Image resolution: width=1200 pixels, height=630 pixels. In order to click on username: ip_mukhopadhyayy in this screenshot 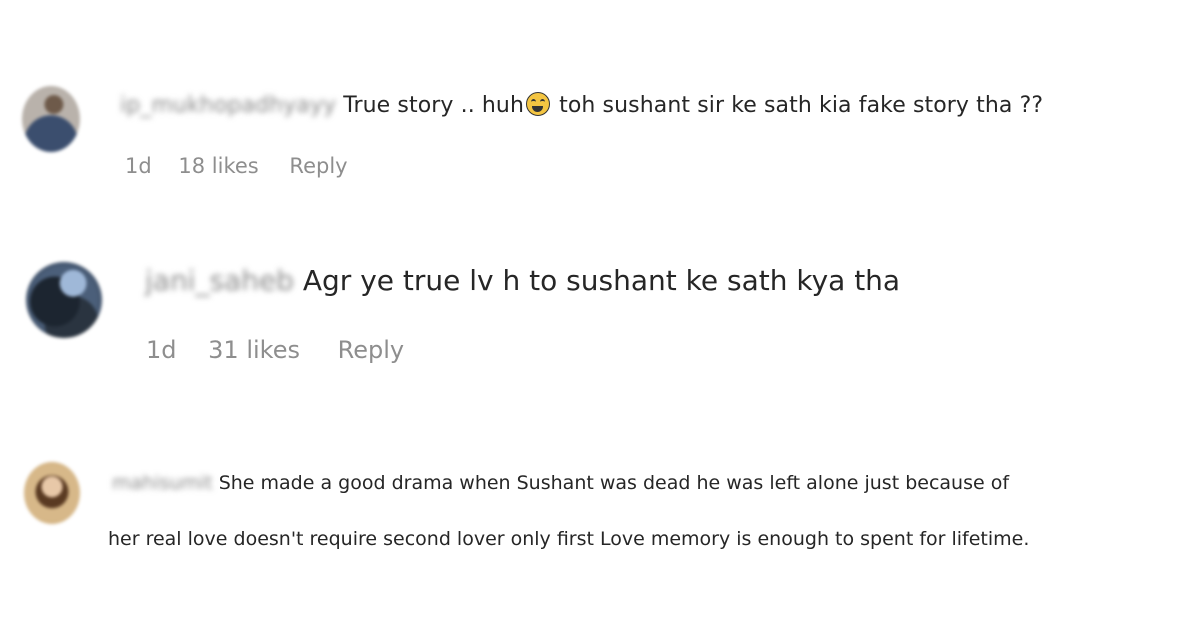, I will do `click(228, 105)`.